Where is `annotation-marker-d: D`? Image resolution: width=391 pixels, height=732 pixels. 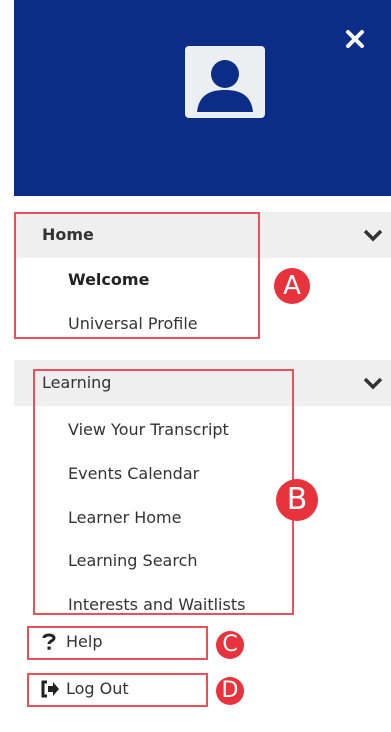
annotation-marker-d: D is located at coordinates (230, 691).